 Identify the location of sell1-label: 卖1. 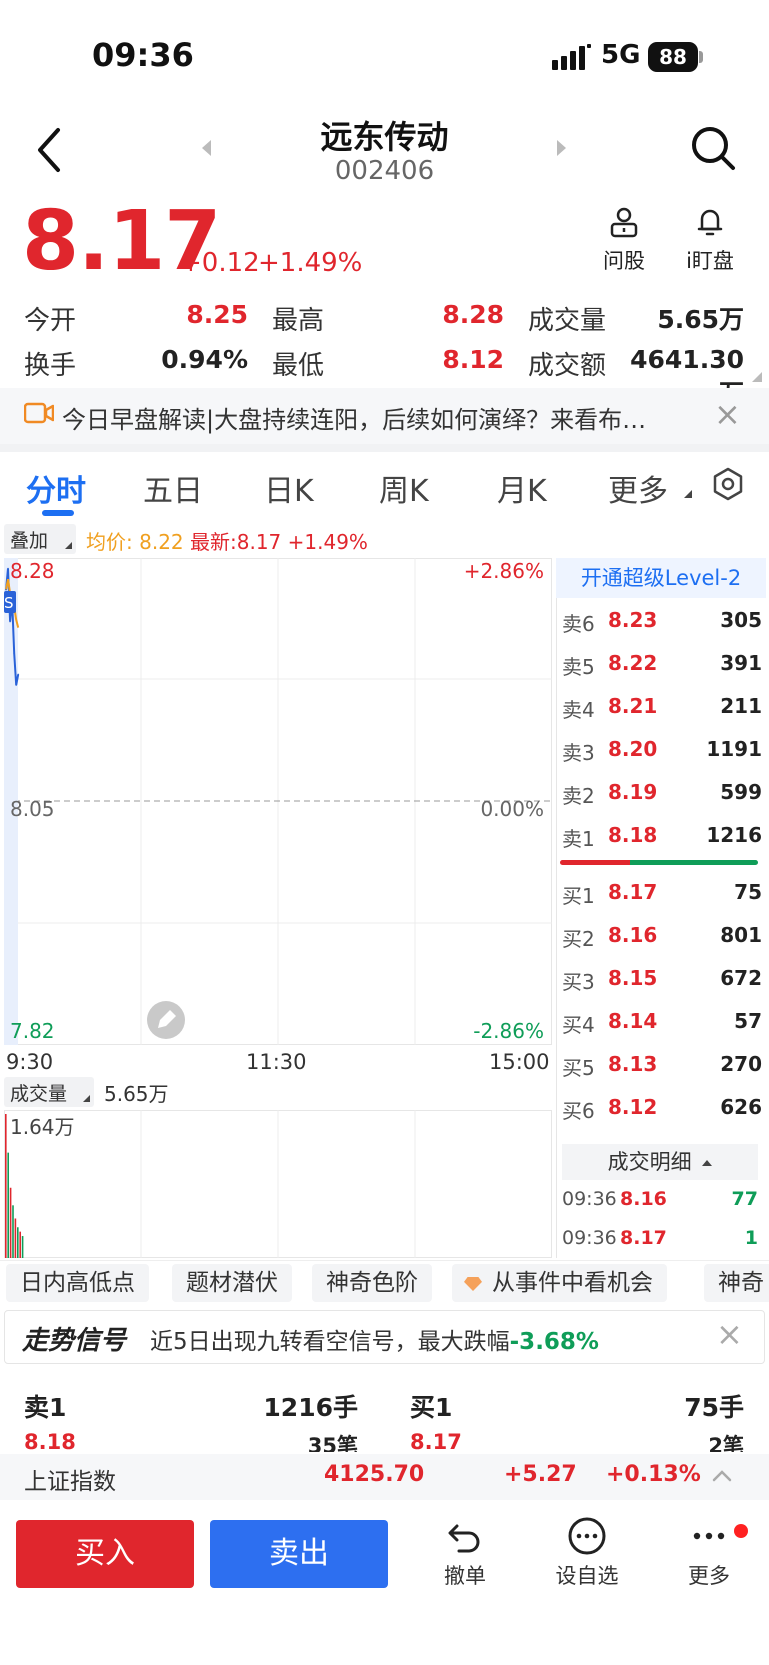
(45, 1407).